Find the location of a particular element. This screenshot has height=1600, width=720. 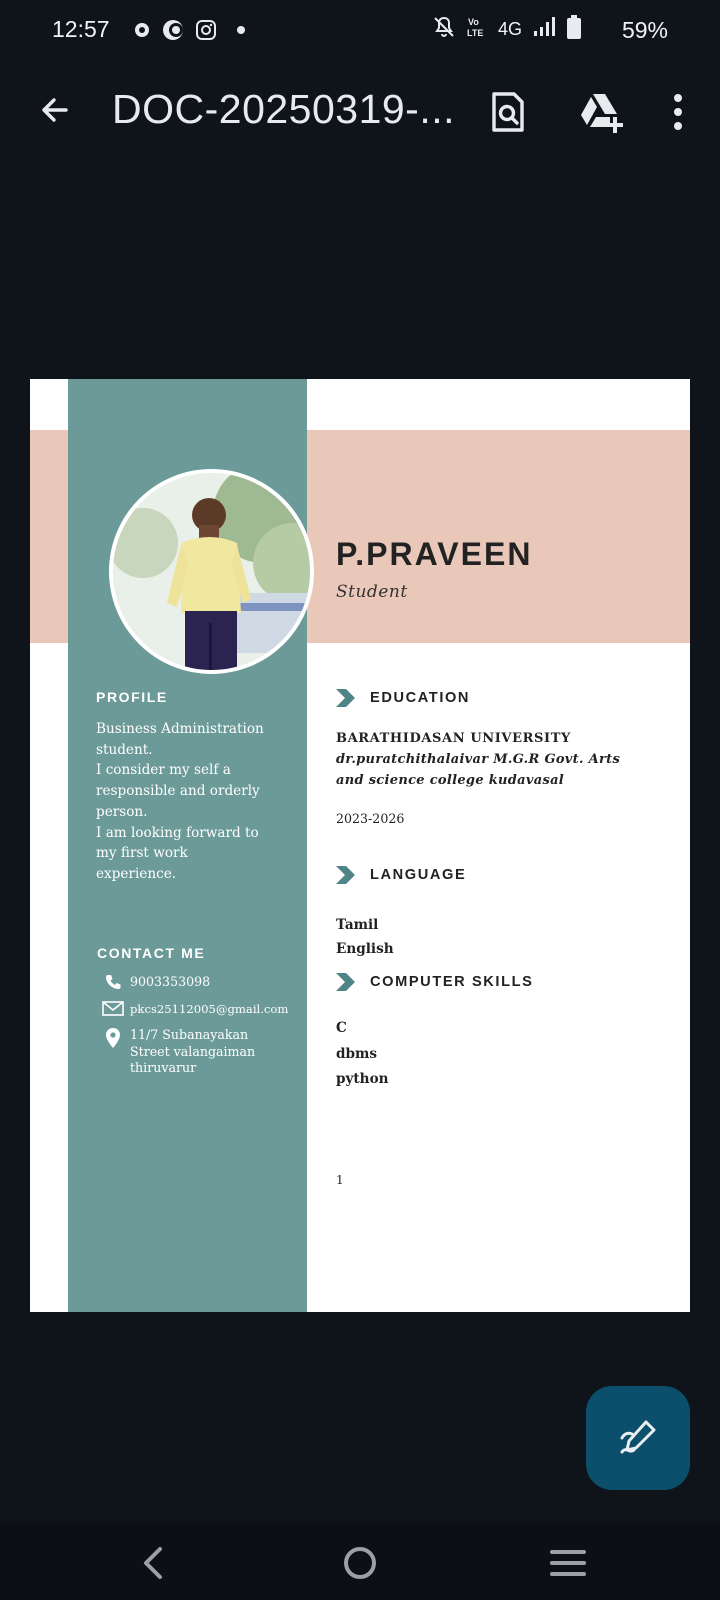

drive-add-icon is located at coordinates (602, 113).